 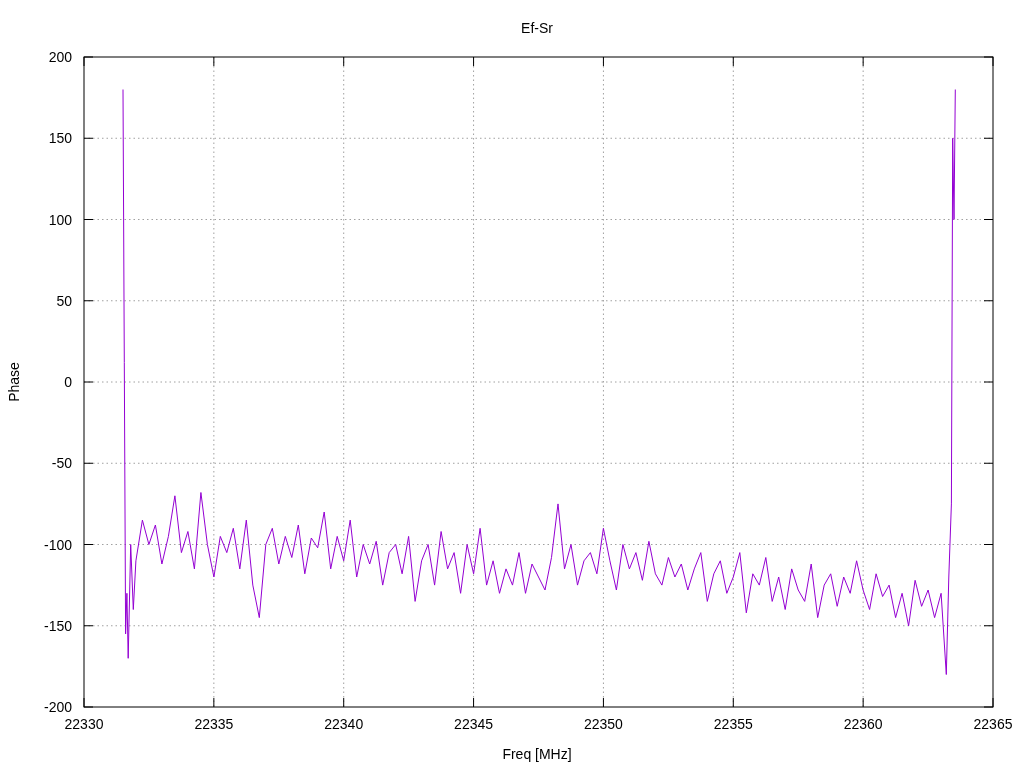 I want to click on y-tick-label: 100, so click(x=60, y=219).